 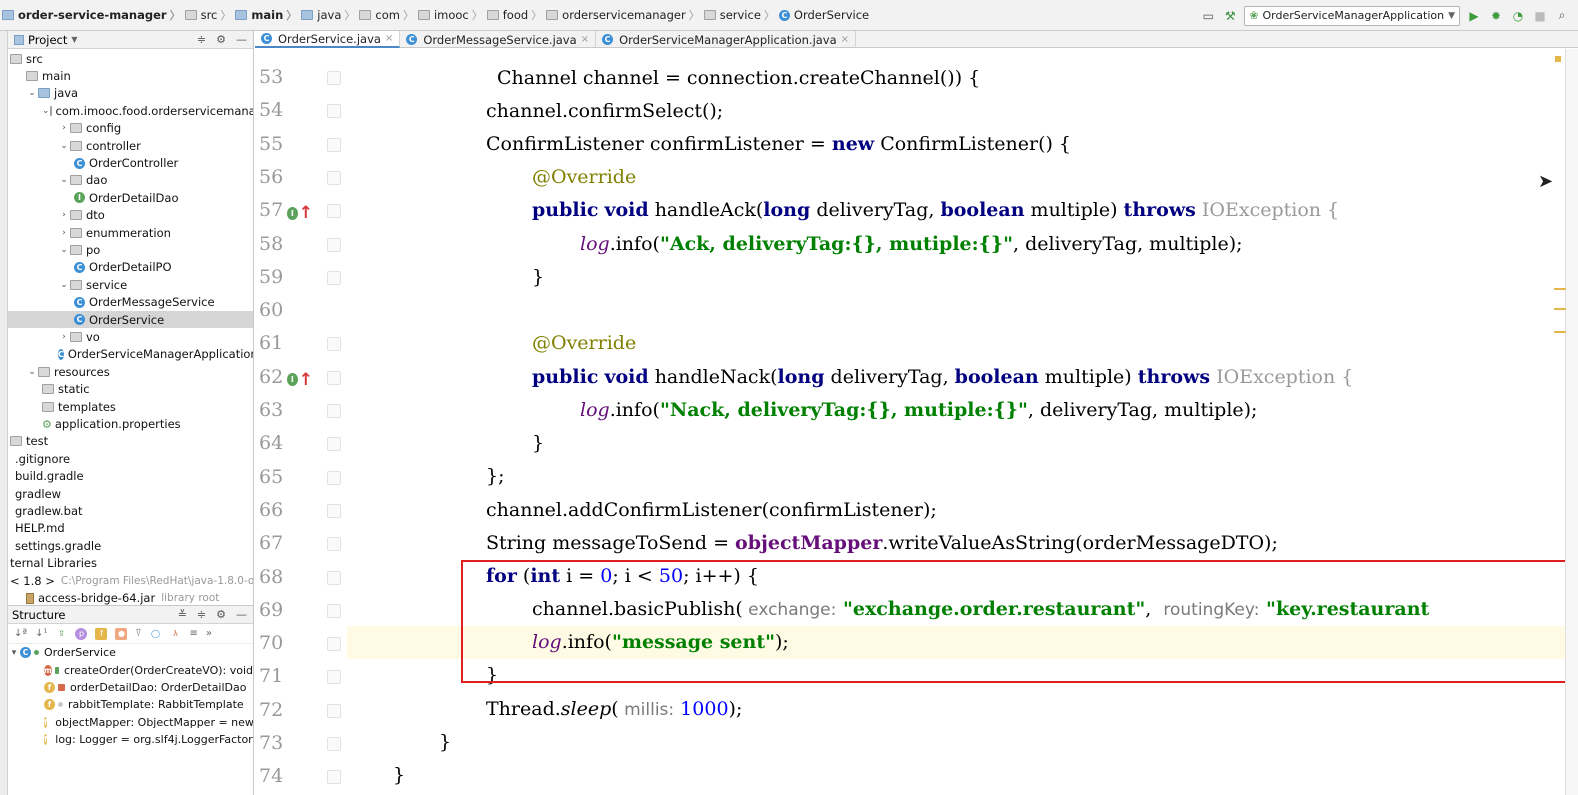 I want to click on project-tree-item: ⌄ com.imooc.food.orderservicemanager, so click(x=130, y=110).